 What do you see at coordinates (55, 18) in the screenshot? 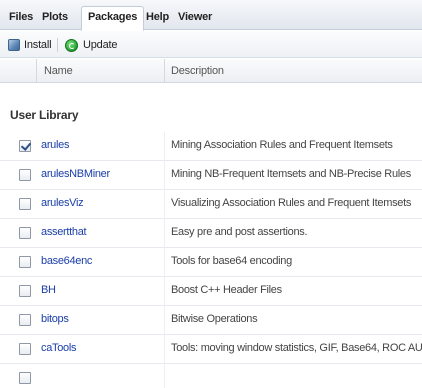
I see `tab-plots: Plots` at bounding box center [55, 18].